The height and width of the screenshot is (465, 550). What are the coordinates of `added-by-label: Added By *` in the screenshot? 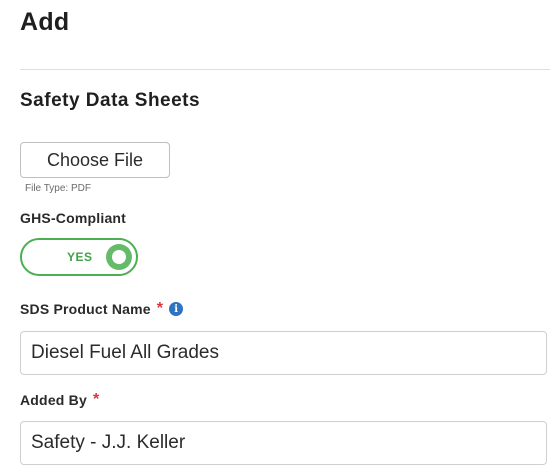 It's located at (59, 400).